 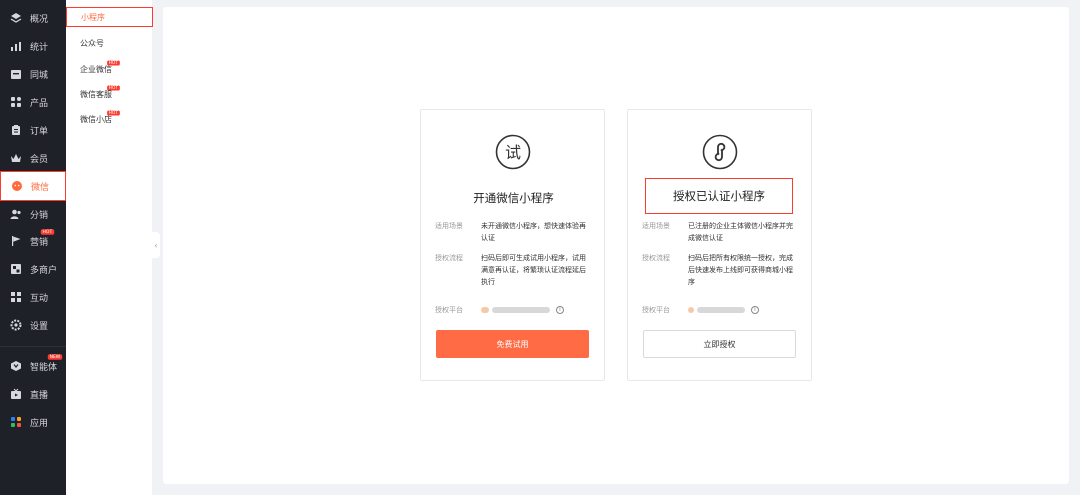 I want to click on card-title: 开通微信小程序, so click(x=513, y=198).